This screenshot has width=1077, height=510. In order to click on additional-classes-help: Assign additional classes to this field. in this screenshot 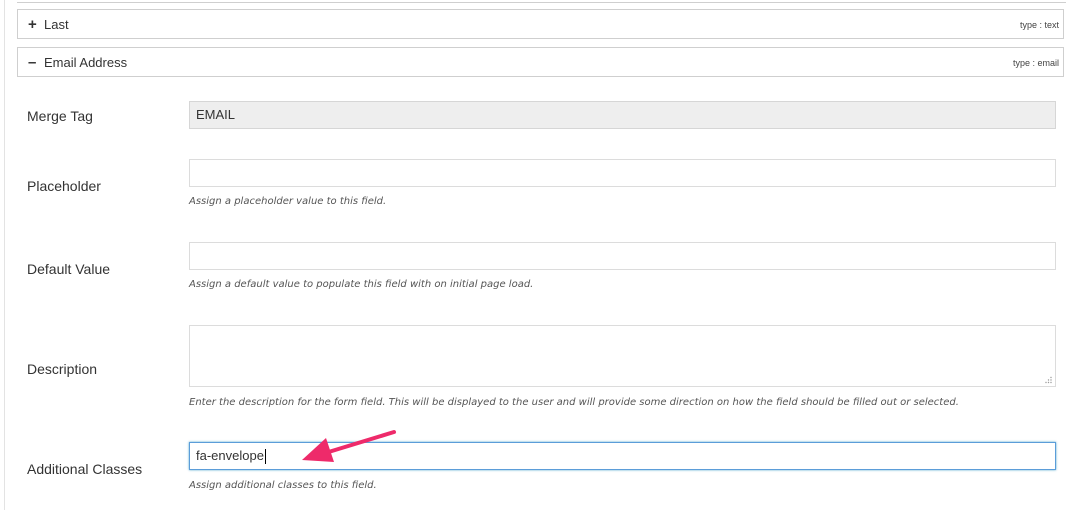, I will do `click(283, 485)`.